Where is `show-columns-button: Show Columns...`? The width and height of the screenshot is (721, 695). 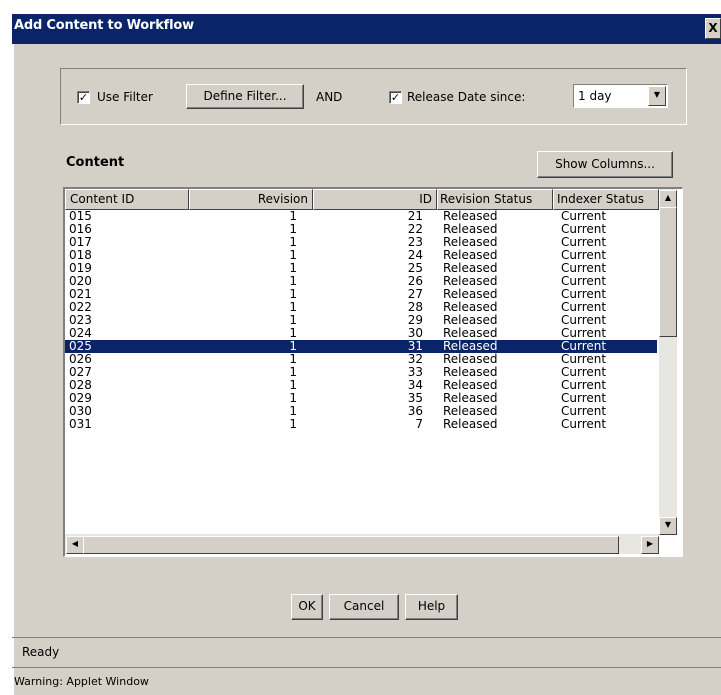 show-columns-button: Show Columns... is located at coordinates (605, 164).